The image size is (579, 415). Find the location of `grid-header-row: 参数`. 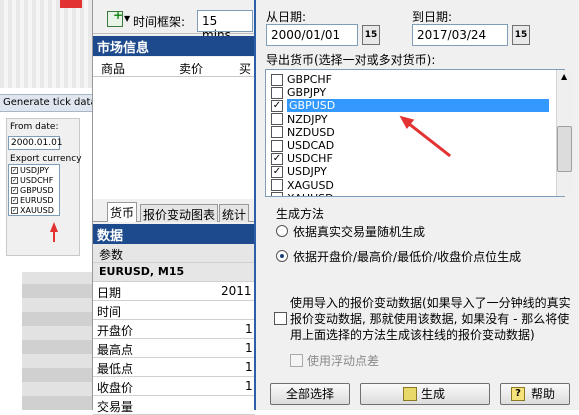

grid-header-row: 参数 is located at coordinates (174, 253).